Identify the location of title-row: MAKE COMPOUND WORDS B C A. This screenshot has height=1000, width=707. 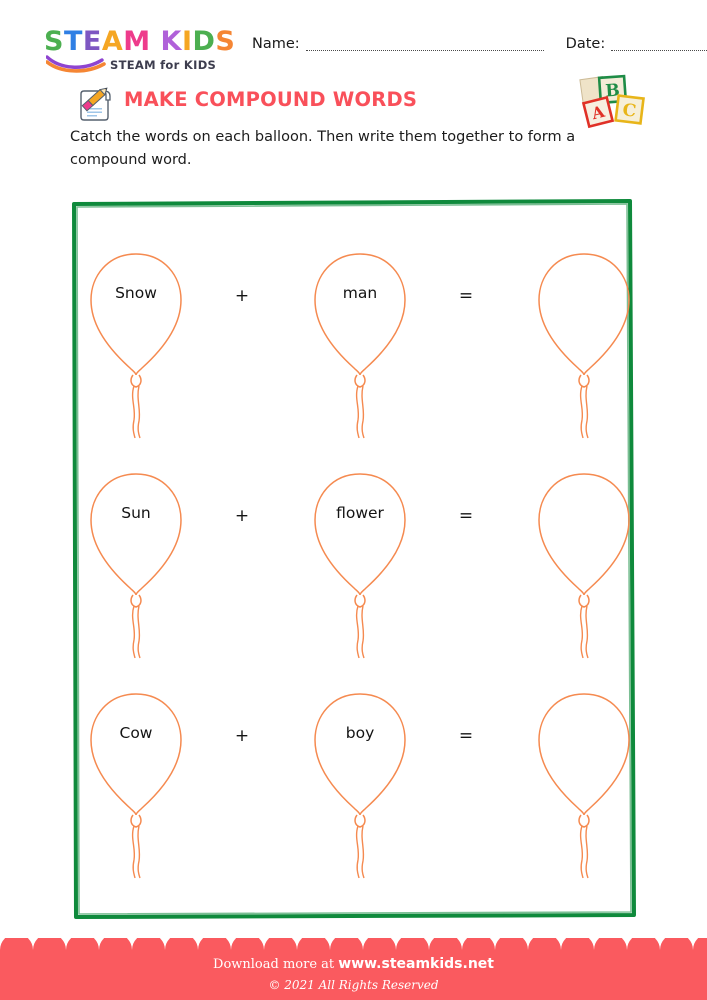
(353, 101).